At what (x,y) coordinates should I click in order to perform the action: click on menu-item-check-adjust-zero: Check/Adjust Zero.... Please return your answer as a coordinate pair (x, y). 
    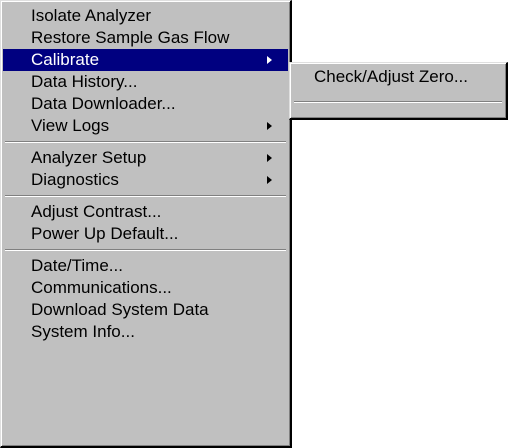
    Looking at the image, I should click on (398, 77).